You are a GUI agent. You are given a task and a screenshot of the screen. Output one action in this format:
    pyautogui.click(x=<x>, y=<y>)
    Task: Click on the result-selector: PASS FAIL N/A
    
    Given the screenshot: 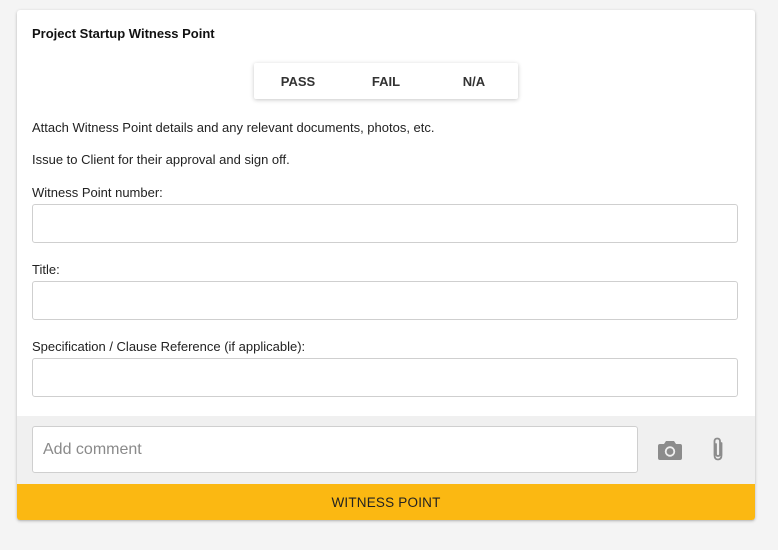 What is the action you would take?
    pyautogui.click(x=386, y=81)
    